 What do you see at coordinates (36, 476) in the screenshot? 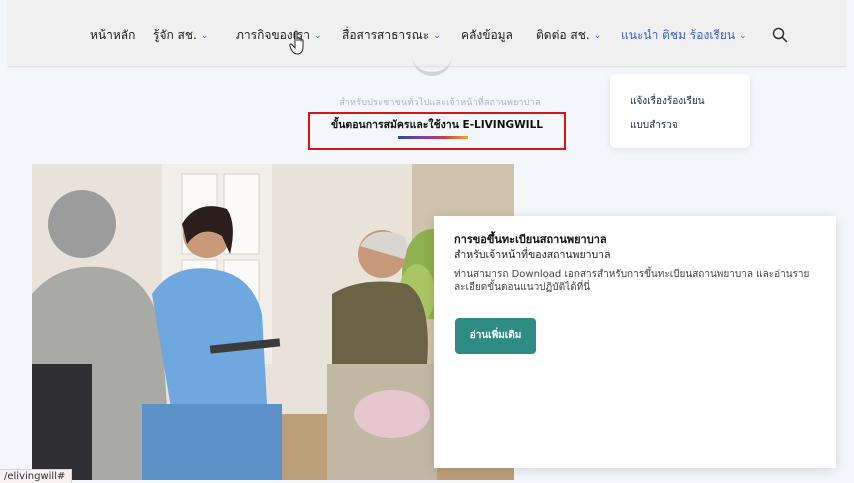
I see `status-bar-url: /elivingwill#` at bounding box center [36, 476].